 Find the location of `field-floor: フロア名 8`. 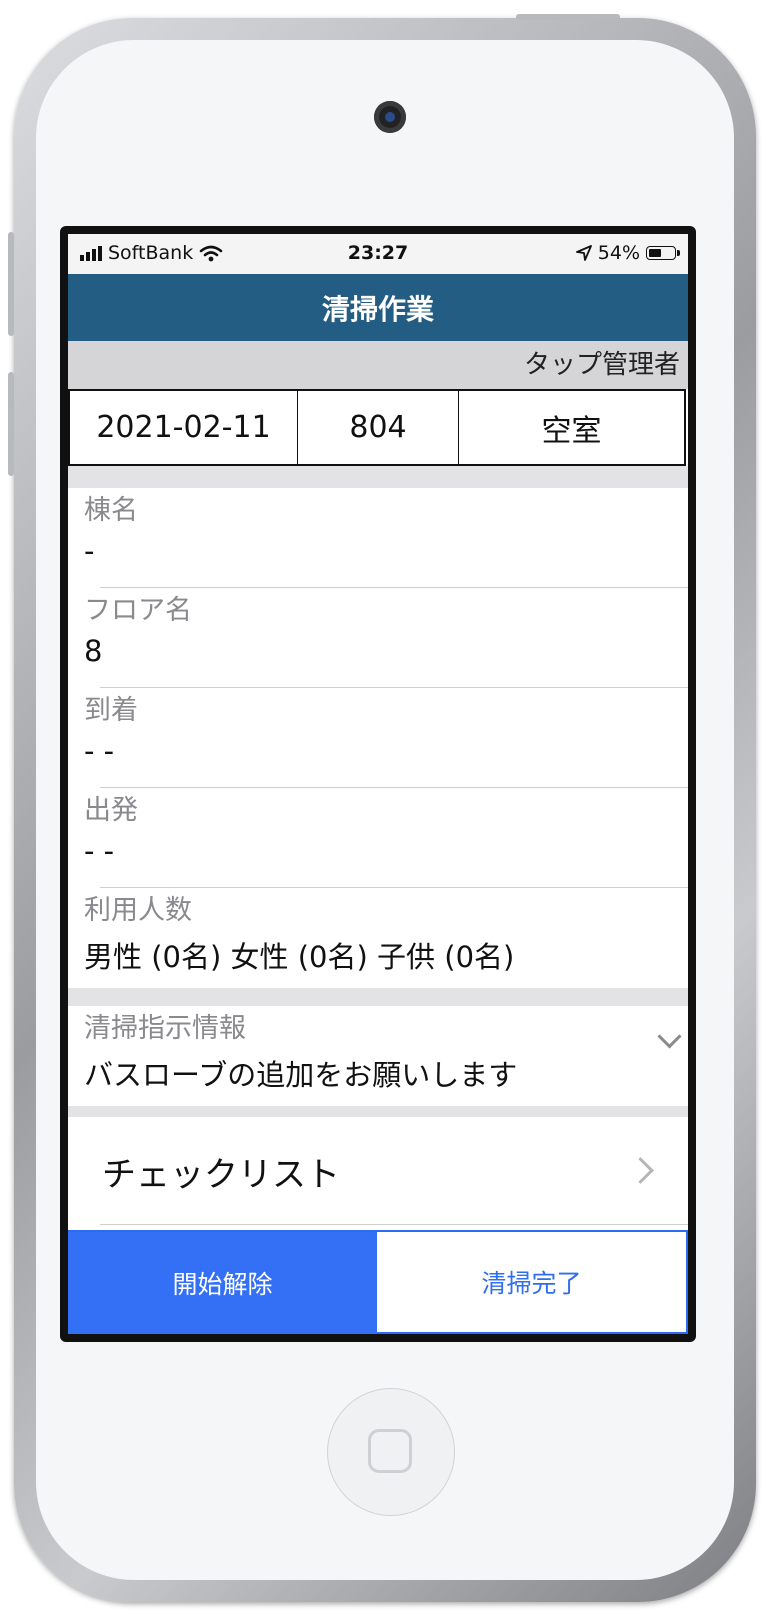

field-floor: フロア名 8 is located at coordinates (378, 638).